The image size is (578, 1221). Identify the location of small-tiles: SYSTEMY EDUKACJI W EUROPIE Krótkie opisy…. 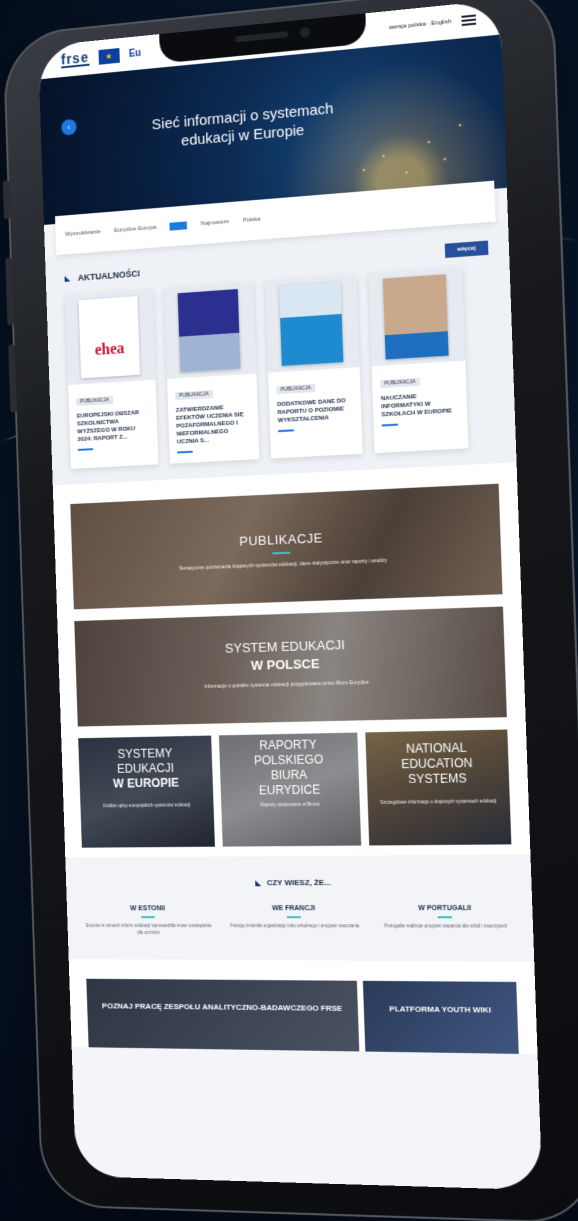
(295, 788).